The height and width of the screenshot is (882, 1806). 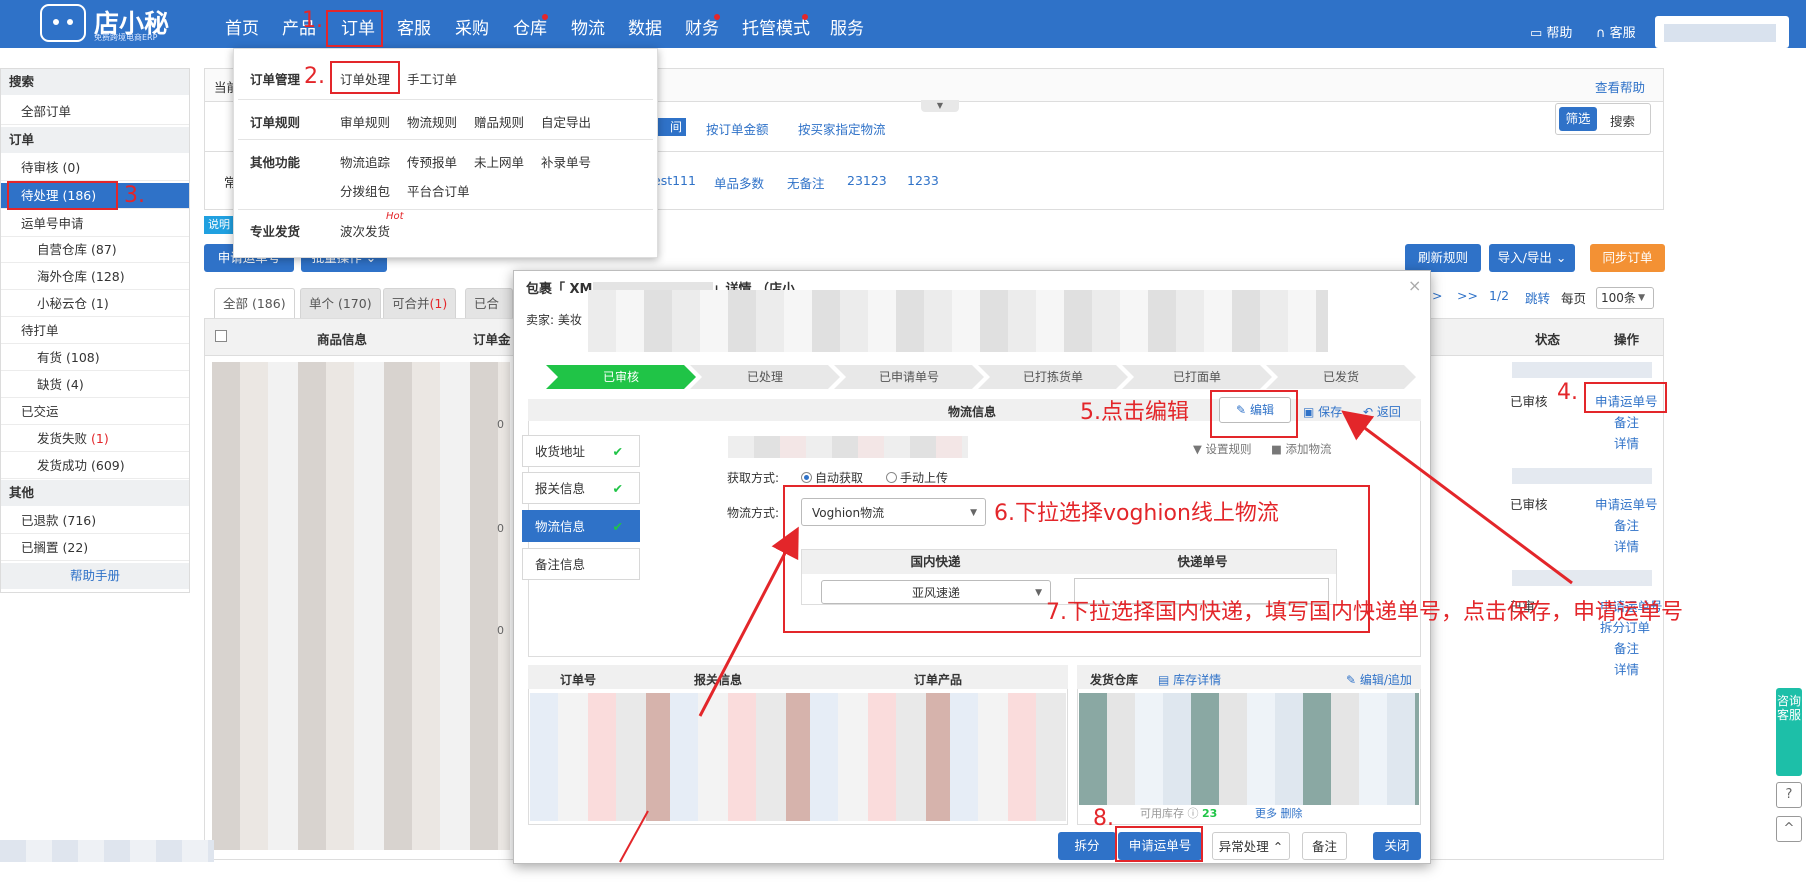 What do you see at coordinates (95, 168) in the screenshot?
I see `sidebar-item-pending-review: 待审核 (0)` at bounding box center [95, 168].